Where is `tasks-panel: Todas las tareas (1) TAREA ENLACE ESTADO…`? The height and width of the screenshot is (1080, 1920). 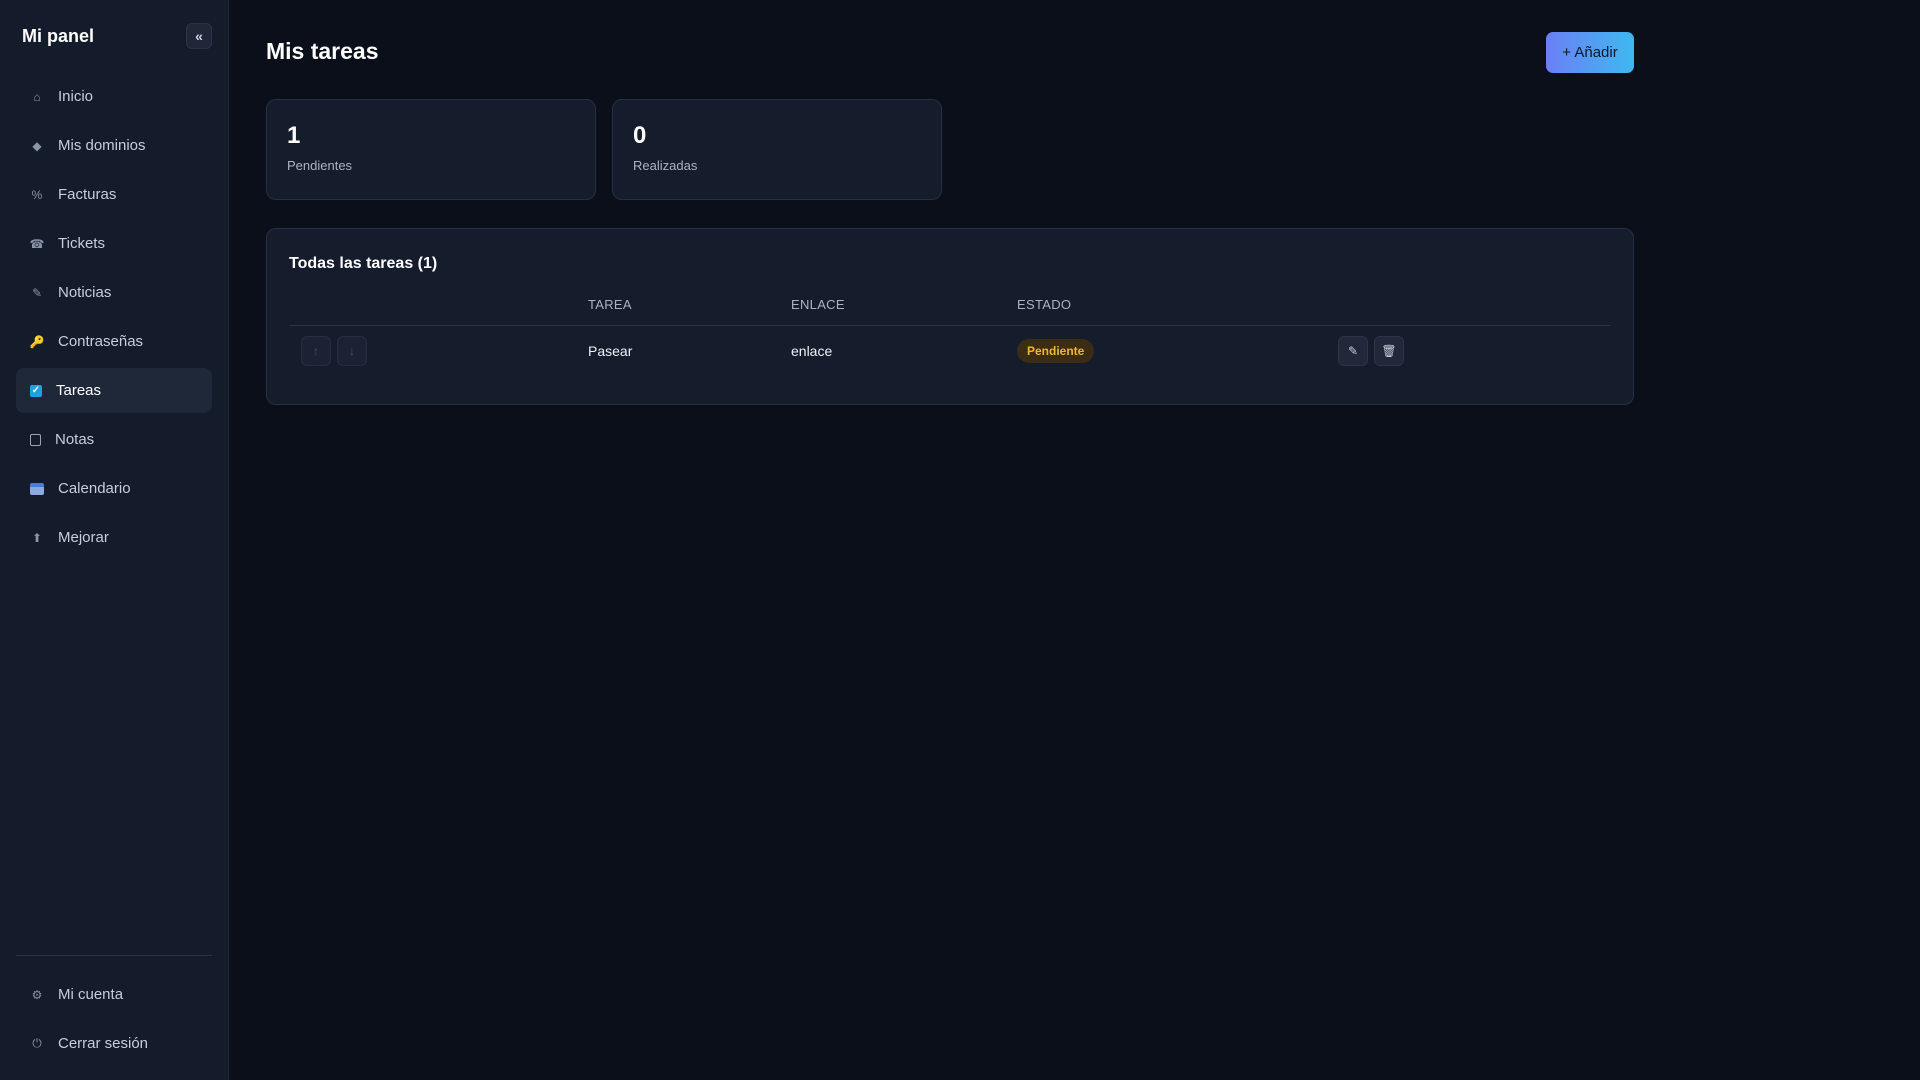
tasks-panel: Todas las tareas (1) TAREA ENLACE ESTADO… is located at coordinates (950, 316).